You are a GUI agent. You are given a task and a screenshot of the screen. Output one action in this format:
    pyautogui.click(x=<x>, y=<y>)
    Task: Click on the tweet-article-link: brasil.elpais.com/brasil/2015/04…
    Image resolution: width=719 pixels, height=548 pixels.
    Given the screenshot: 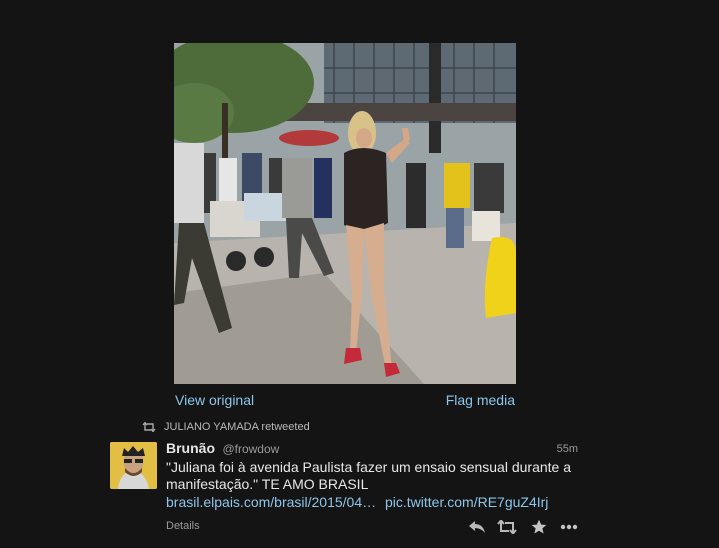 What is the action you would take?
    pyautogui.click(x=271, y=502)
    